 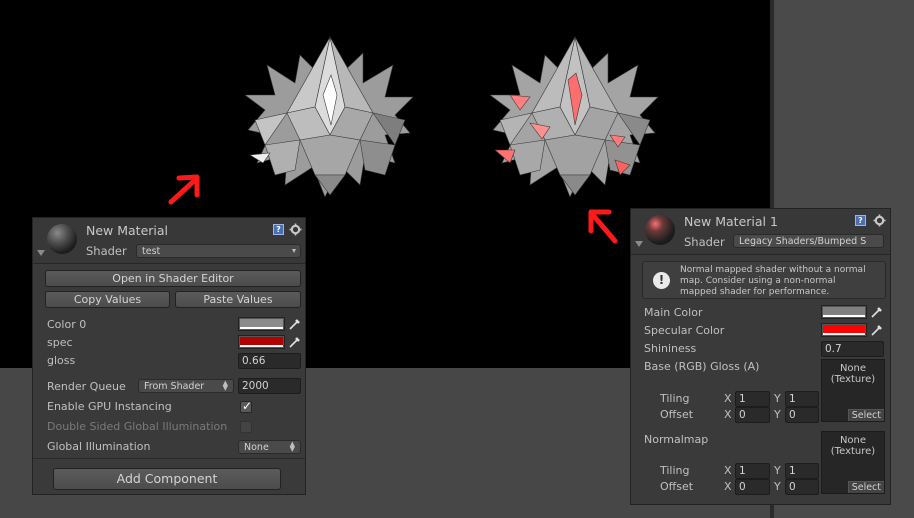 I want to click on gloss-label: gloss, so click(x=61, y=360).